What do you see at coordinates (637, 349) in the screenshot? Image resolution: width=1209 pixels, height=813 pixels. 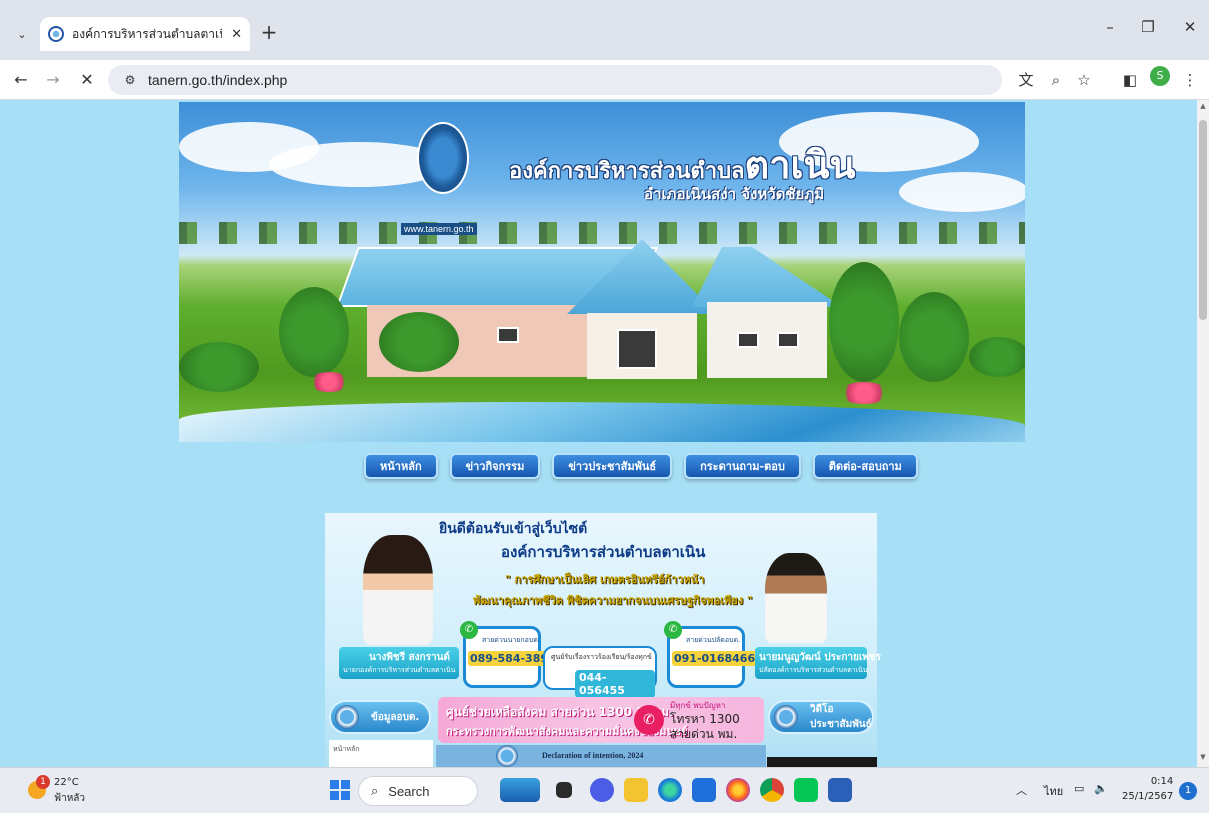 I see `entrance` at bounding box center [637, 349].